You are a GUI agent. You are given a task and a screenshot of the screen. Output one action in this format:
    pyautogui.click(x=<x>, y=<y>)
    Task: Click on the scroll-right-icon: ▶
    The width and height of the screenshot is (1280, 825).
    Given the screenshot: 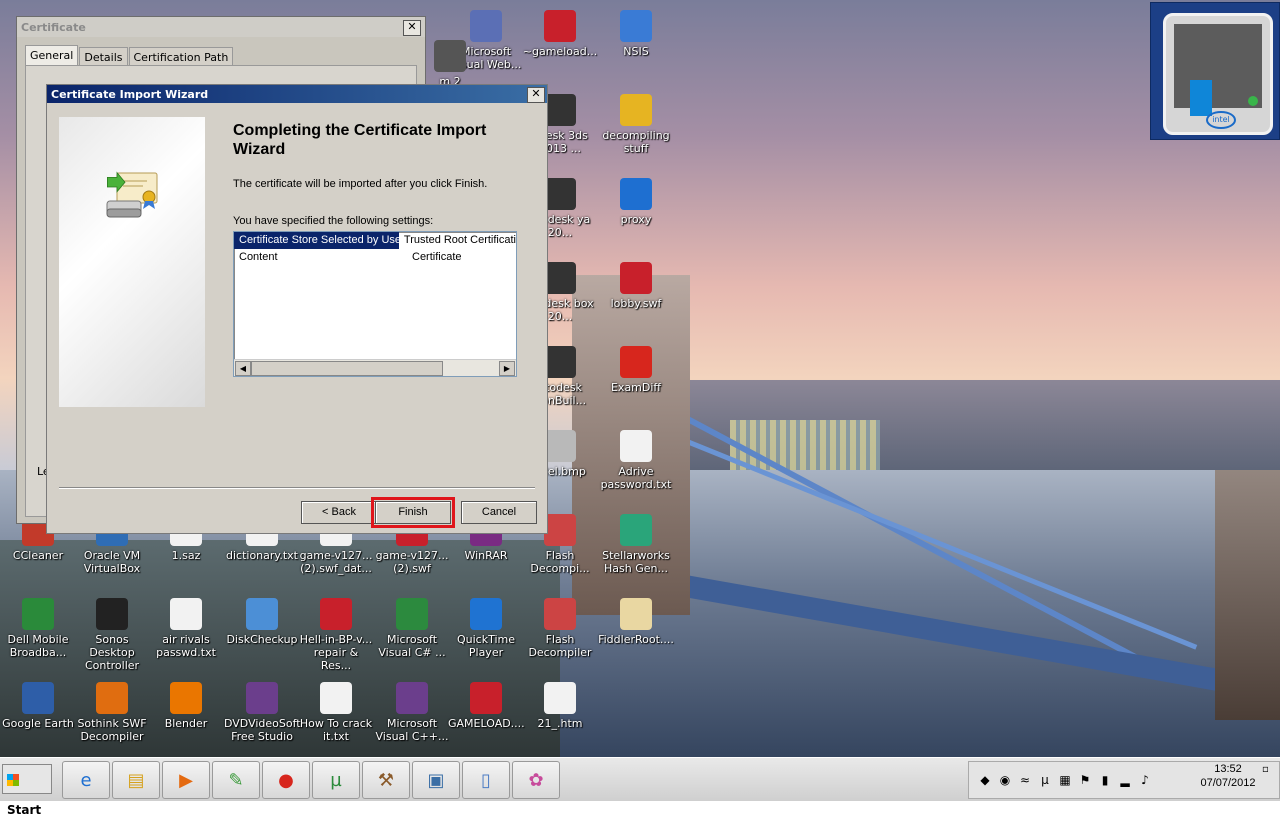 What is the action you would take?
    pyautogui.click(x=507, y=368)
    